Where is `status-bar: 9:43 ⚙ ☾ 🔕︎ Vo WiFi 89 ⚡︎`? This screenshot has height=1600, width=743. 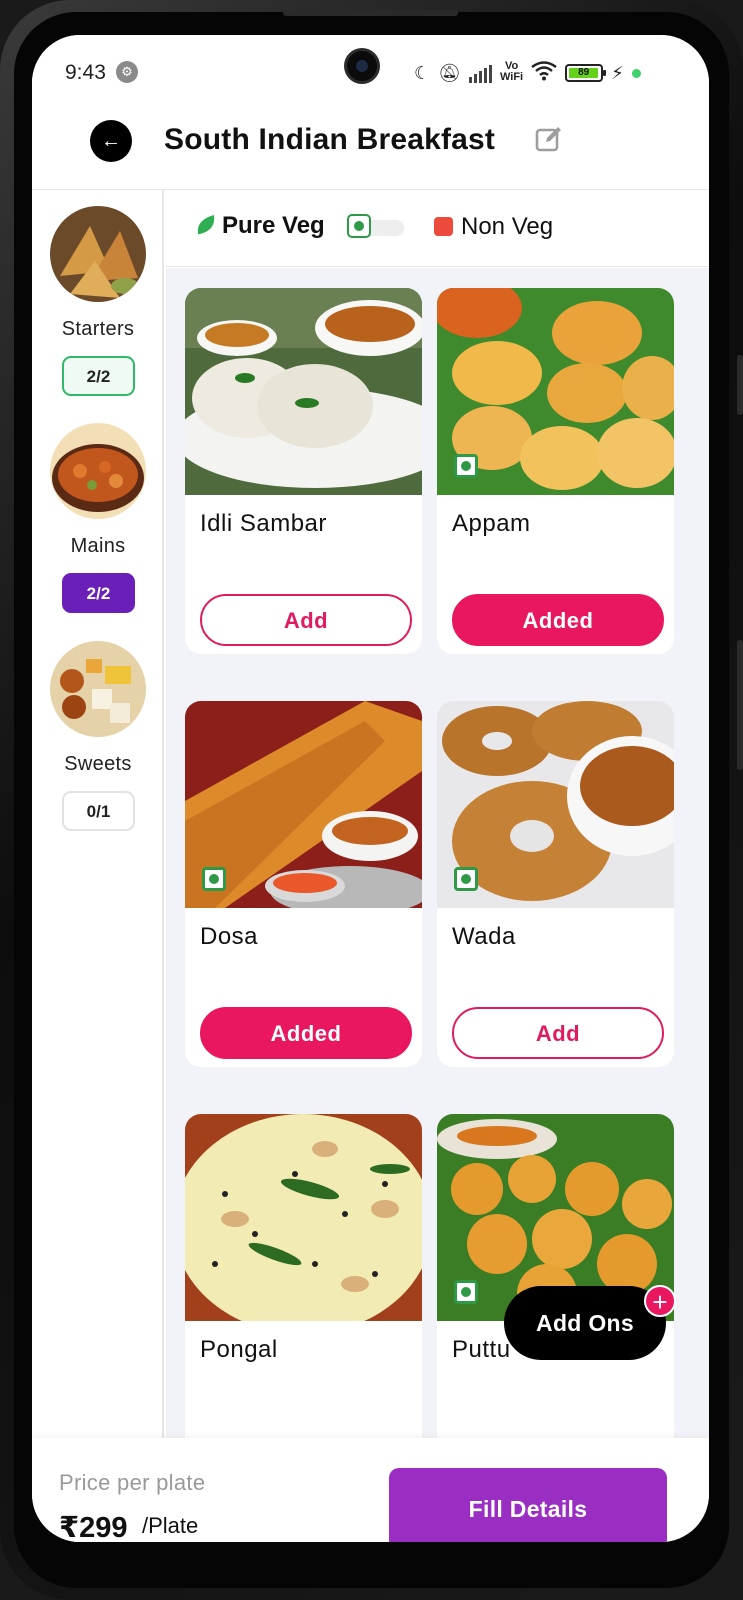 status-bar: 9:43 ⚙ ☾ 🔕︎ Vo WiFi 89 ⚡︎ is located at coordinates (370, 75).